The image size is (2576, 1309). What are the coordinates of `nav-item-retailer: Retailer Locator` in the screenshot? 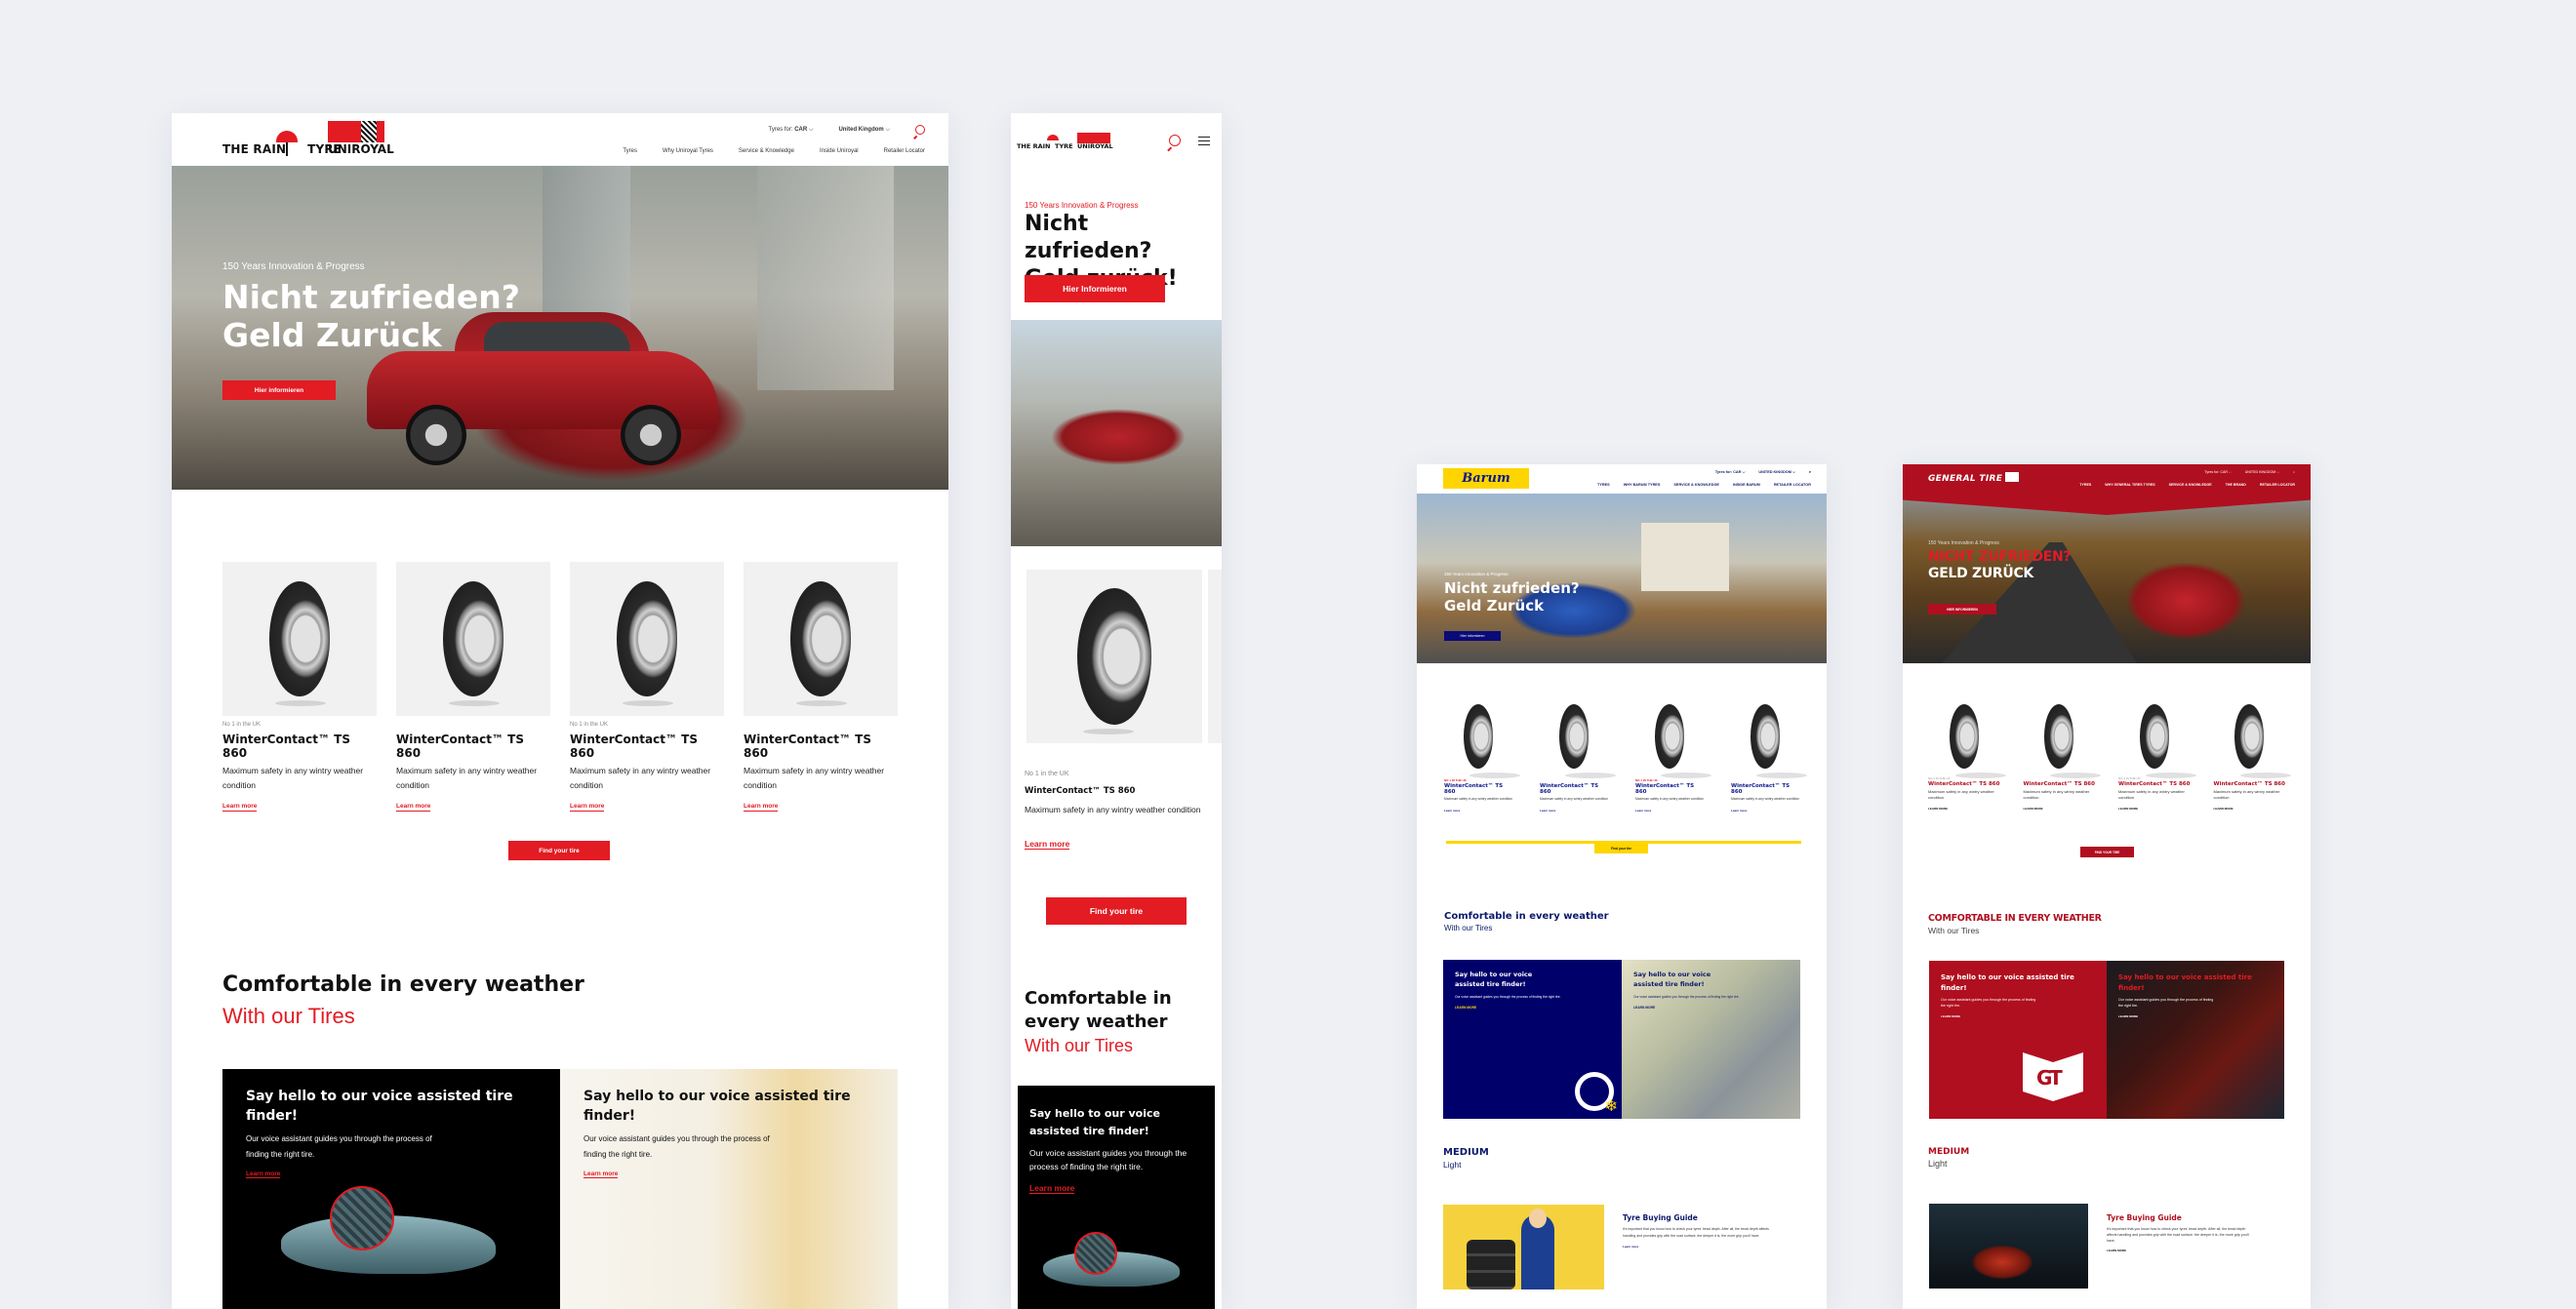 It's located at (904, 151).